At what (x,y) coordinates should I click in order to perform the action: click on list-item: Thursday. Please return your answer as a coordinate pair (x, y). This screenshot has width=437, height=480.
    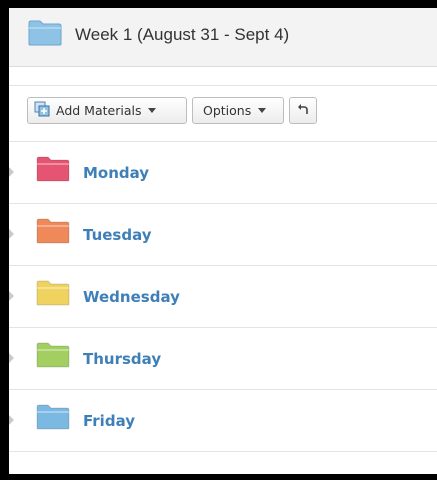
    Looking at the image, I should click on (223, 359).